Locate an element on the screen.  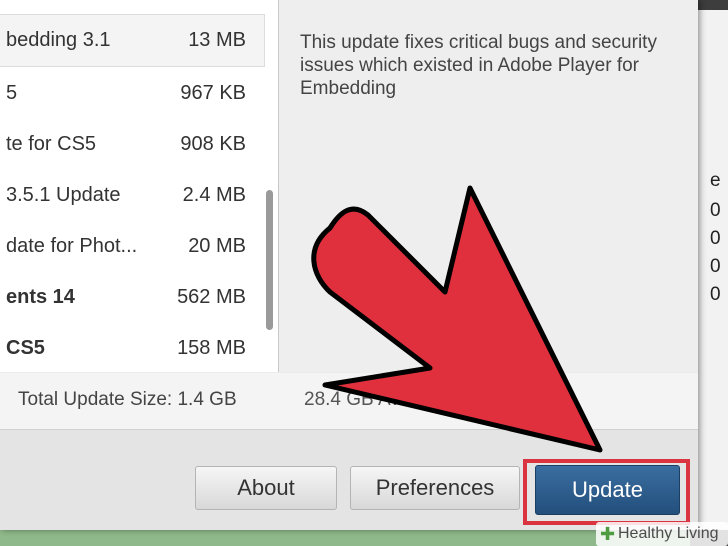
background-text: e is located at coordinates (715, 180).